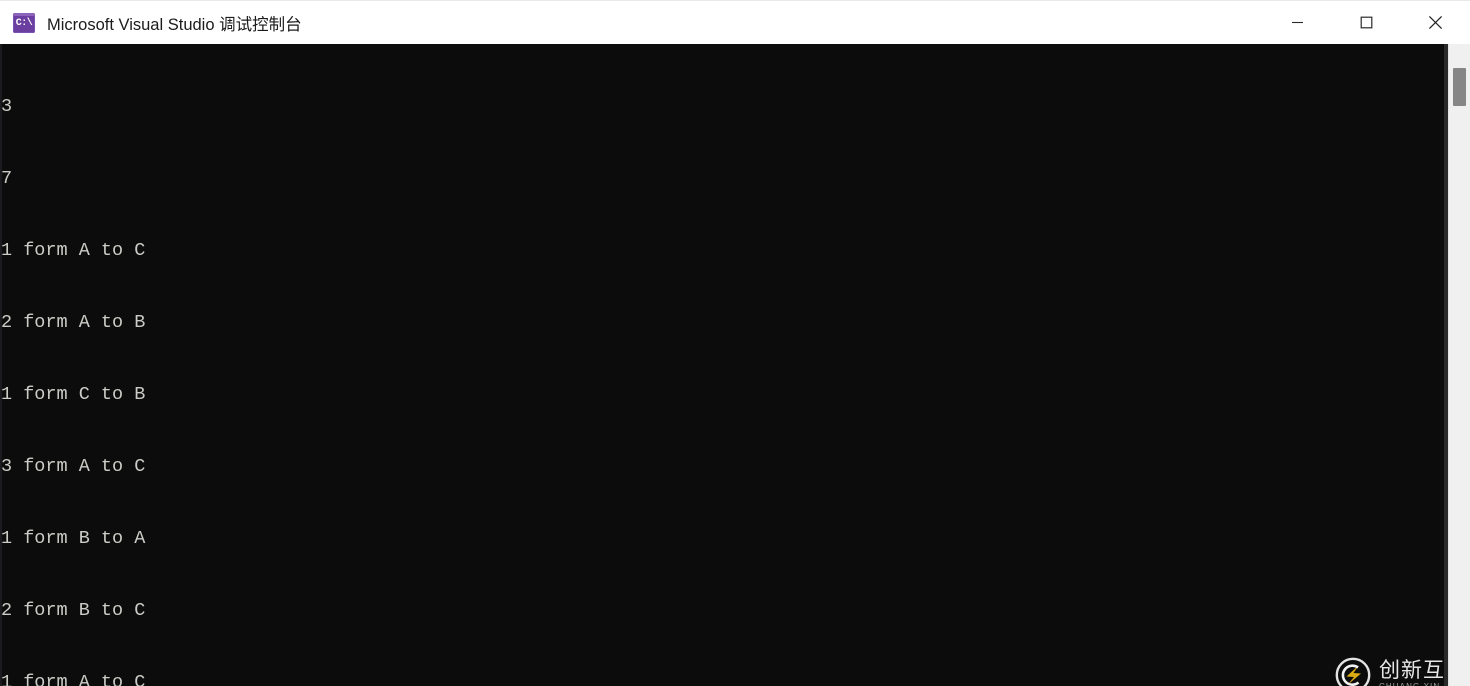  What do you see at coordinates (73, 538) in the screenshot?
I see `console-line: 1 form B to A` at bounding box center [73, 538].